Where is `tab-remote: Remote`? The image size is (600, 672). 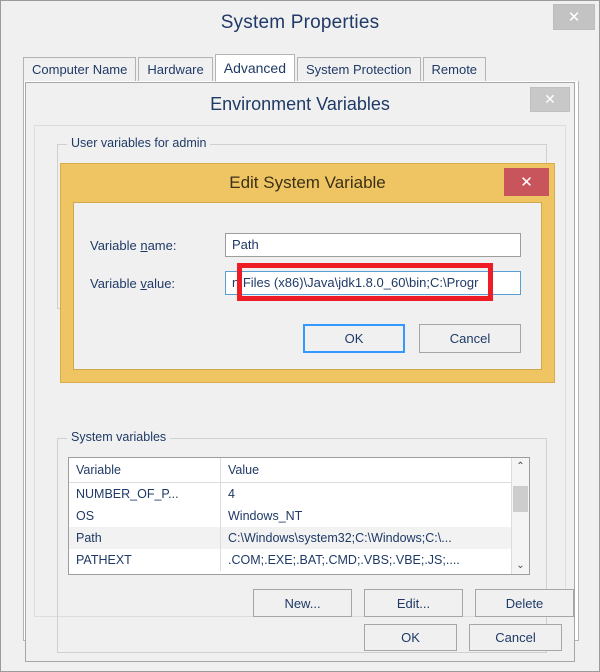
tab-remote: Remote is located at coordinates (454, 69).